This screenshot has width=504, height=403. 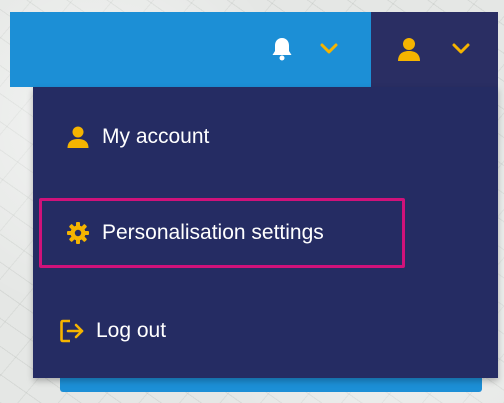 I want to click on menu-item-log-out: Log out, so click(x=113, y=331).